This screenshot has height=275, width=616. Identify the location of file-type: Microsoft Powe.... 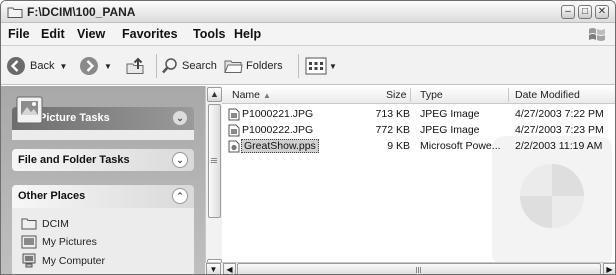
(460, 146).